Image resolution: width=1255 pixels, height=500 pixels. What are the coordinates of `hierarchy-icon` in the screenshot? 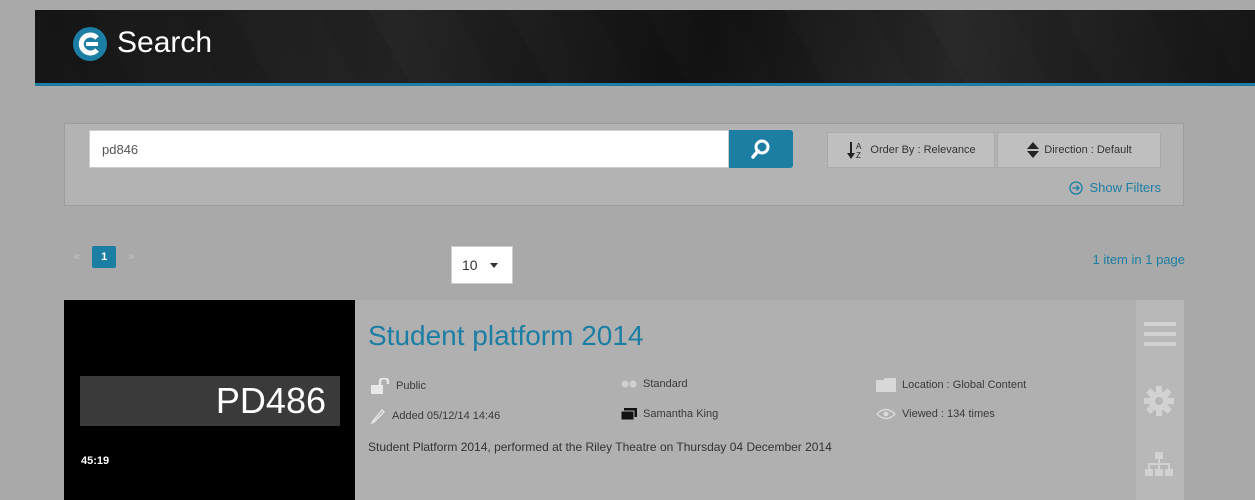 It's located at (1159, 465).